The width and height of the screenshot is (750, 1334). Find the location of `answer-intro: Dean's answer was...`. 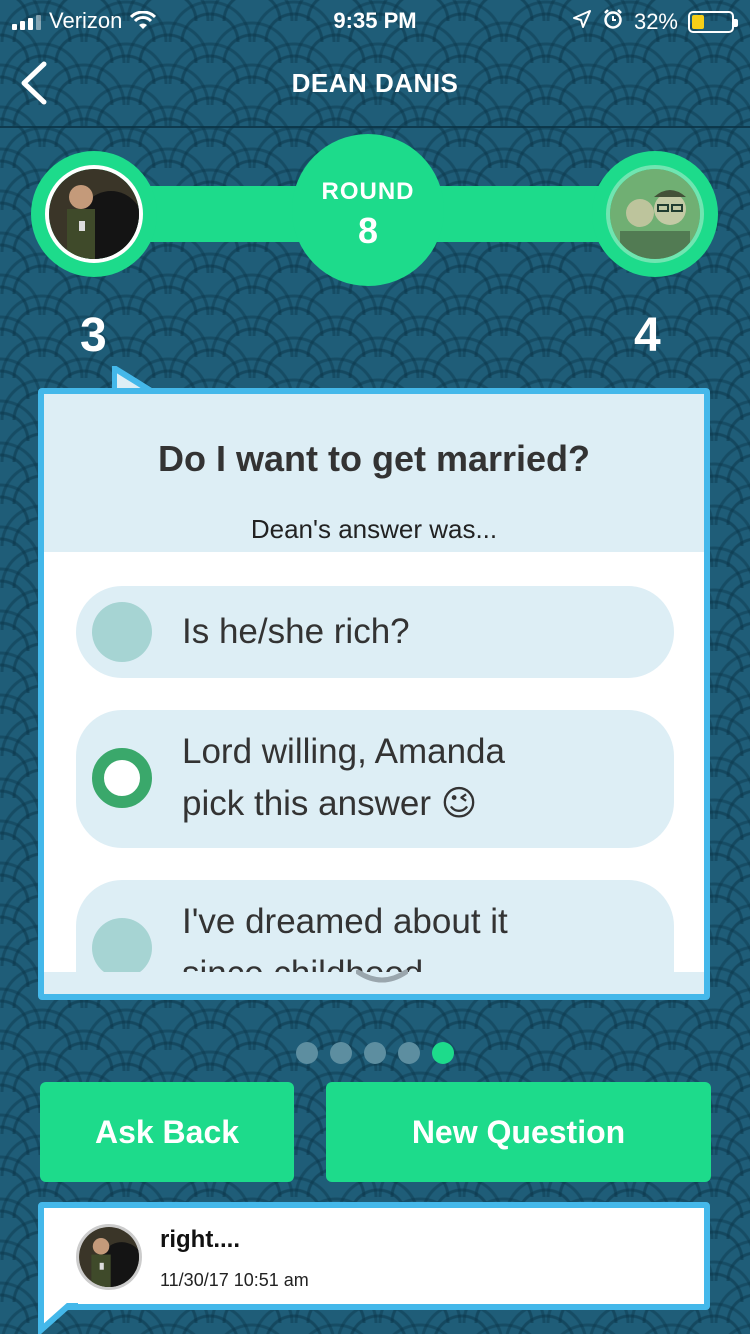

answer-intro: Dean's answer was... is located at coordinates (374, 529).